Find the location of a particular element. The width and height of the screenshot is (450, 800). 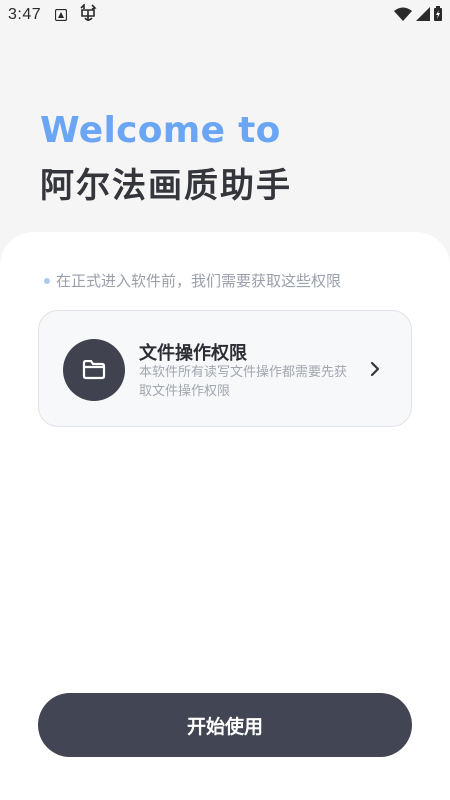

chevron-right-icon is located at coordinates (375, 369).